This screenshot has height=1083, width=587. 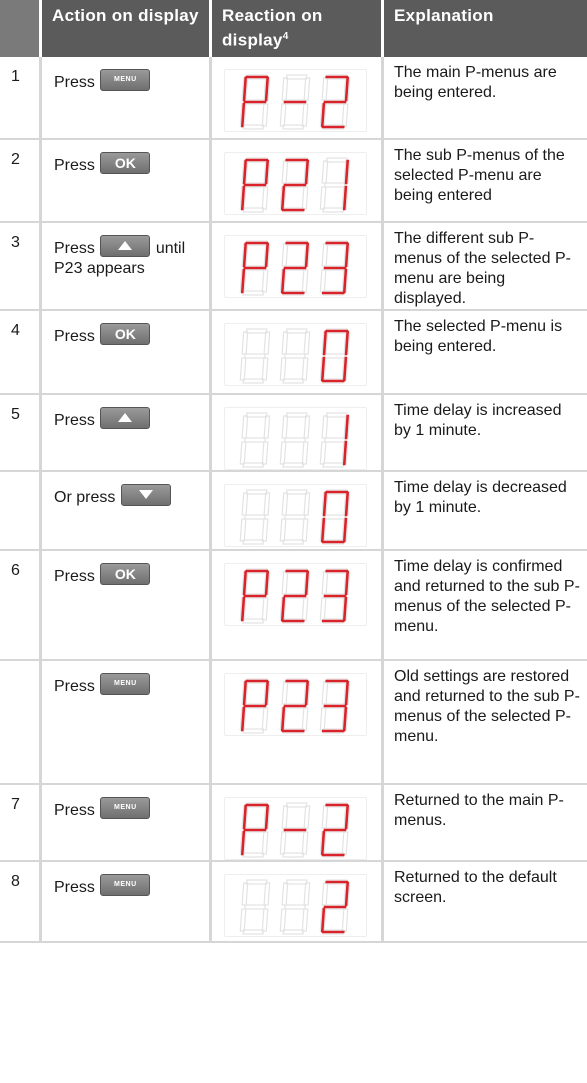 What do you see at coordinates (85, 497) in the screenshot?
I see `action-verb: Or press` at bounding box center [85, 497].